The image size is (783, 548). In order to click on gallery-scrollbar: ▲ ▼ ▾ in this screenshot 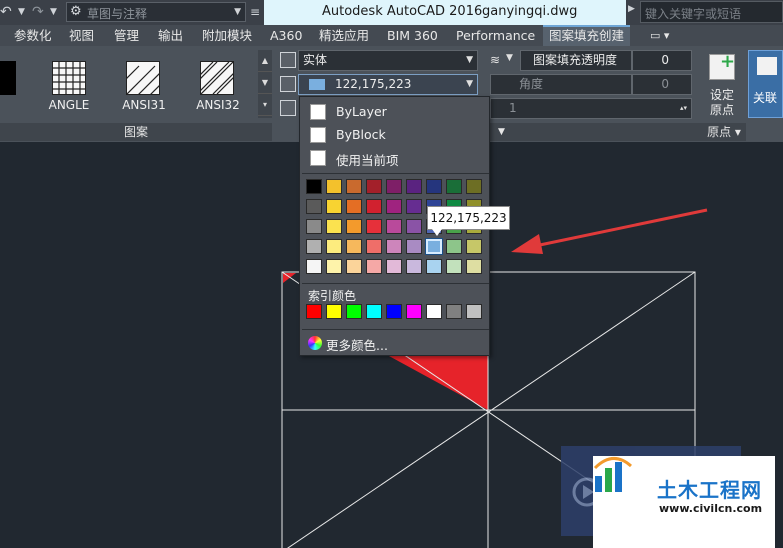, I will do `click(265, 84)`.